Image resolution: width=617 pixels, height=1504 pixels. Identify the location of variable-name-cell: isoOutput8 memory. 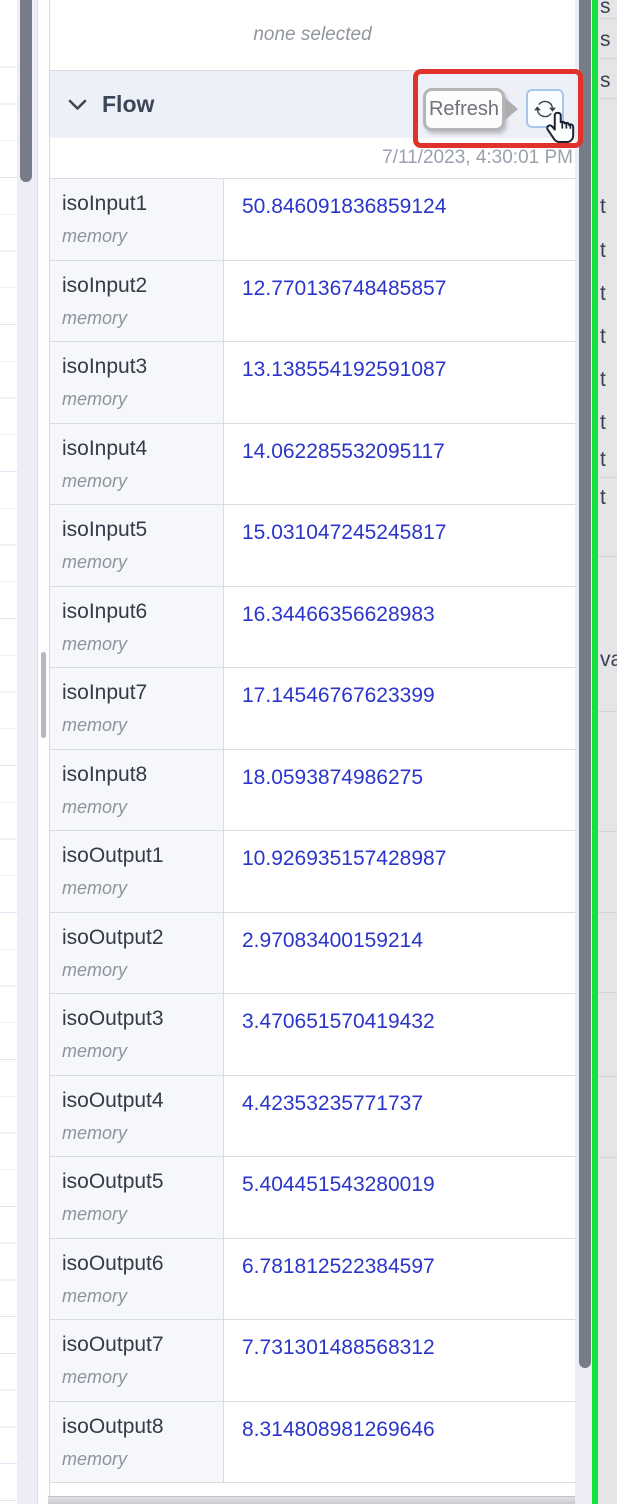
(137, 1441).